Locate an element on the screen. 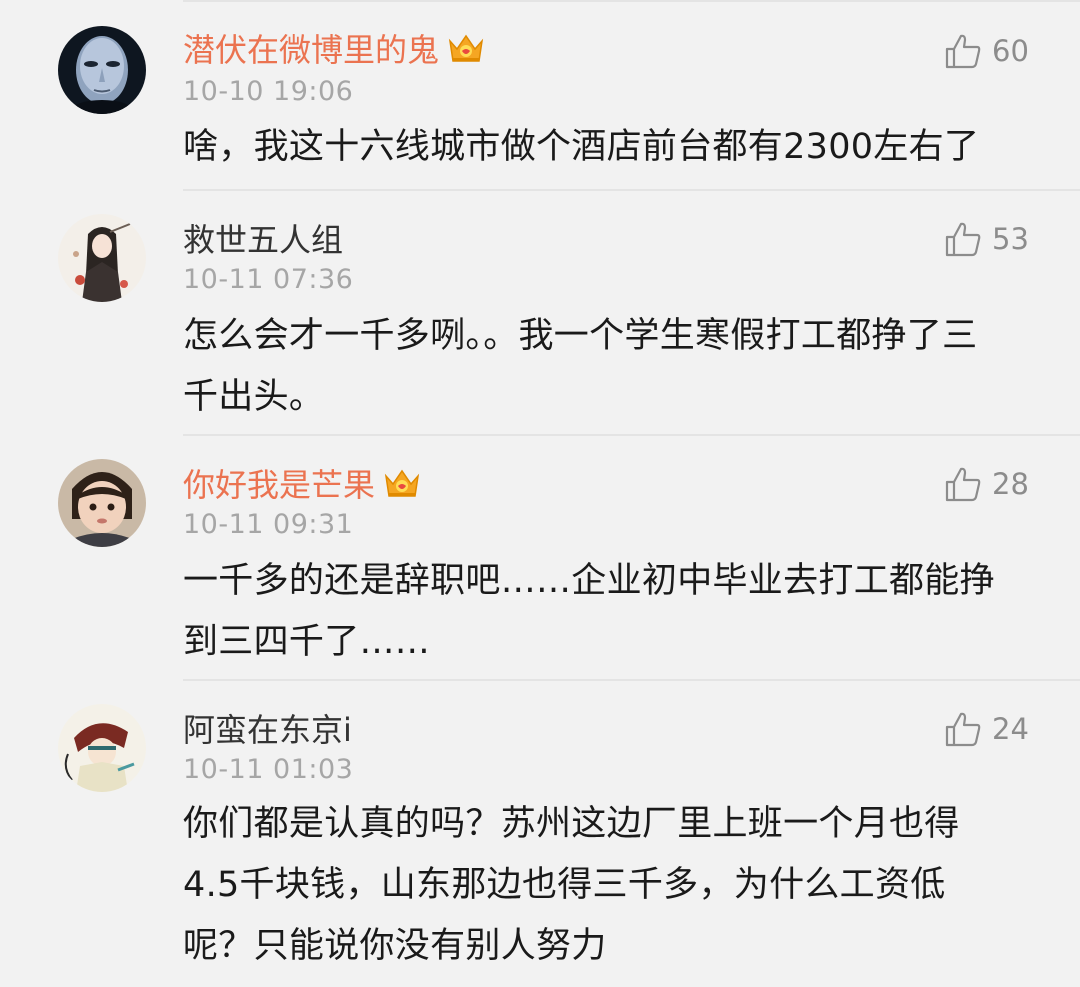 This screenshot has height=987, width=1080. like-button: 53 is located at coordinates (986, 239).